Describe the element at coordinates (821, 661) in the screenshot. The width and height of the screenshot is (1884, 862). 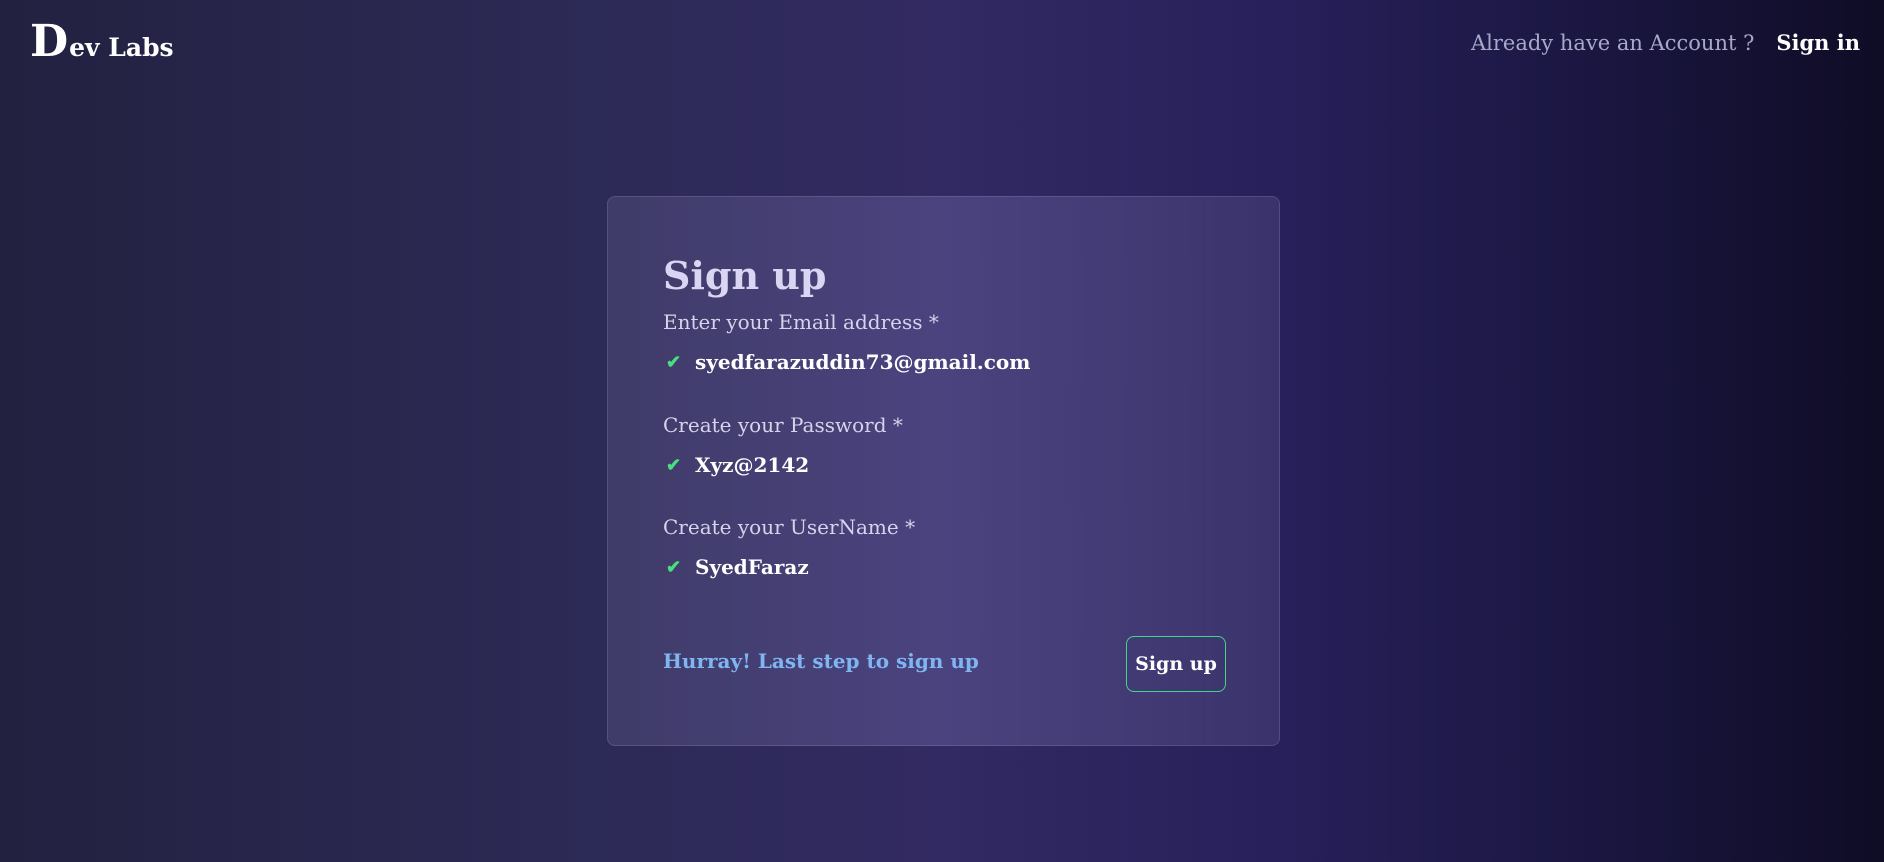
I see `status-message: Hurray! Last step to sign up` at that location.